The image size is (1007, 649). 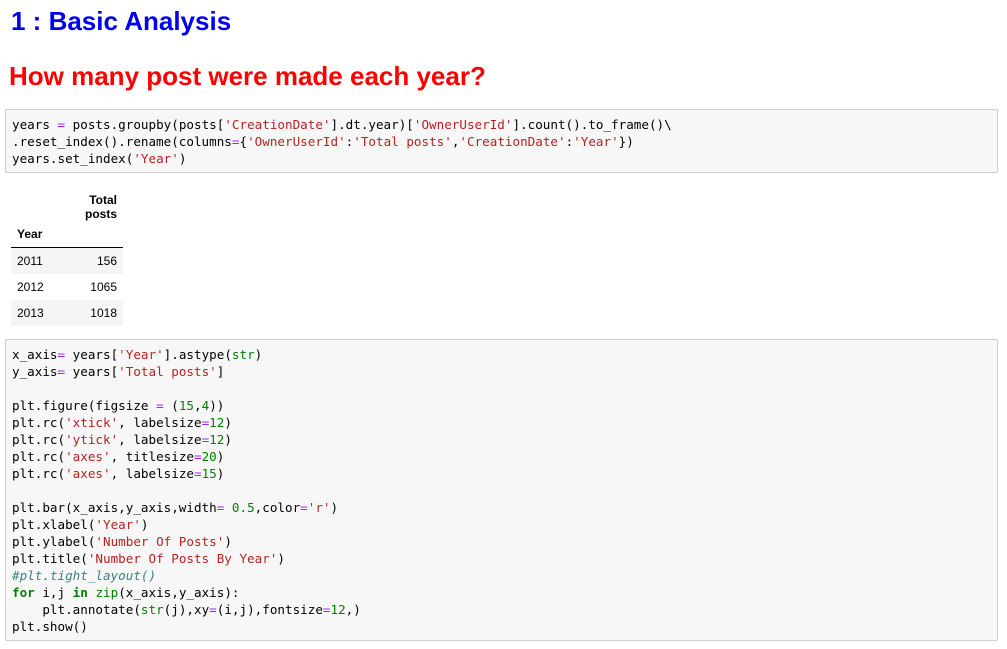 I want to click on row-value: 1065, so click(x=103, y=287).